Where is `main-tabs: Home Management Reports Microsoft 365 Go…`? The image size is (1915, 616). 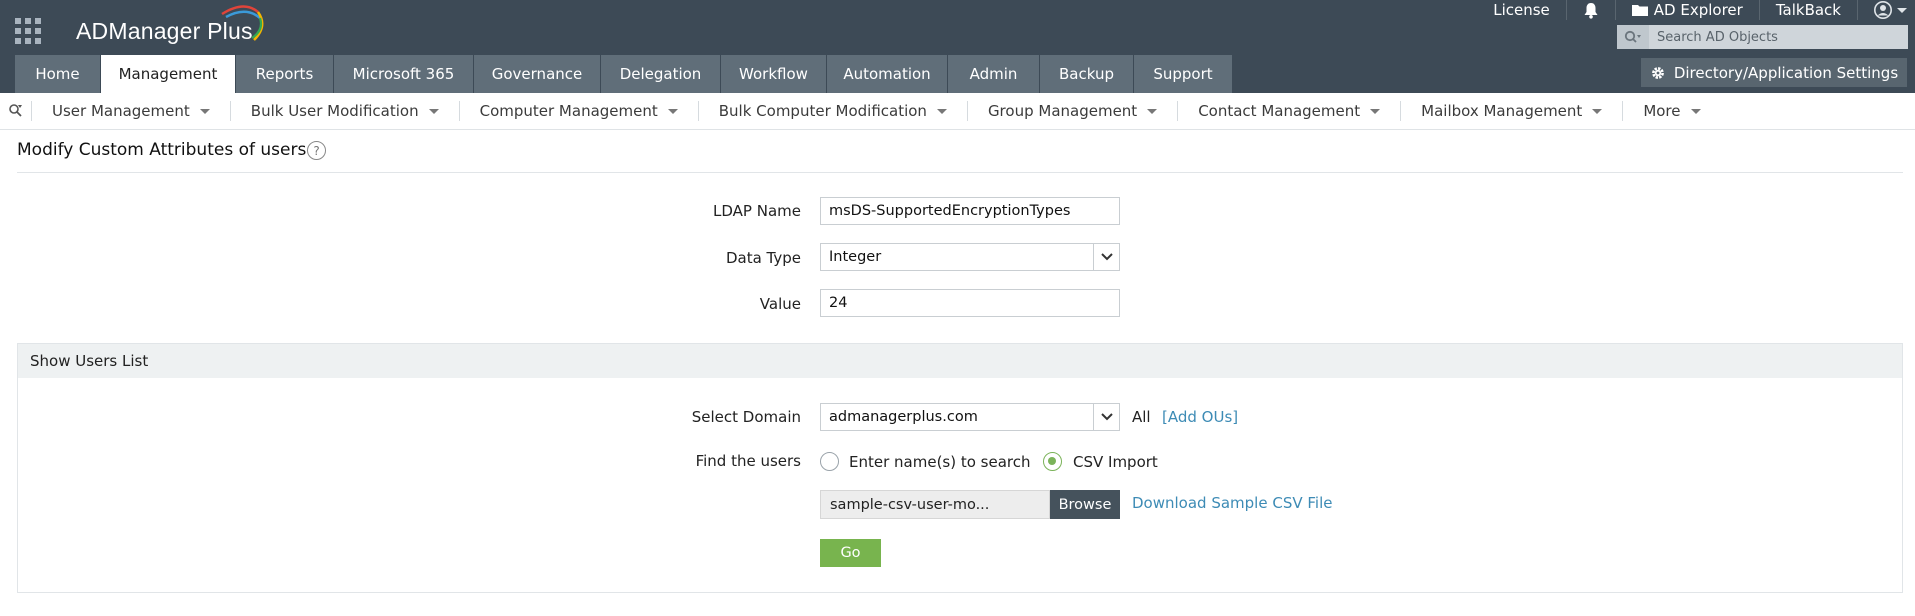
main-tabs: Home Management Reports Microsoft 365 Go… is located at coordinates (624, 74).